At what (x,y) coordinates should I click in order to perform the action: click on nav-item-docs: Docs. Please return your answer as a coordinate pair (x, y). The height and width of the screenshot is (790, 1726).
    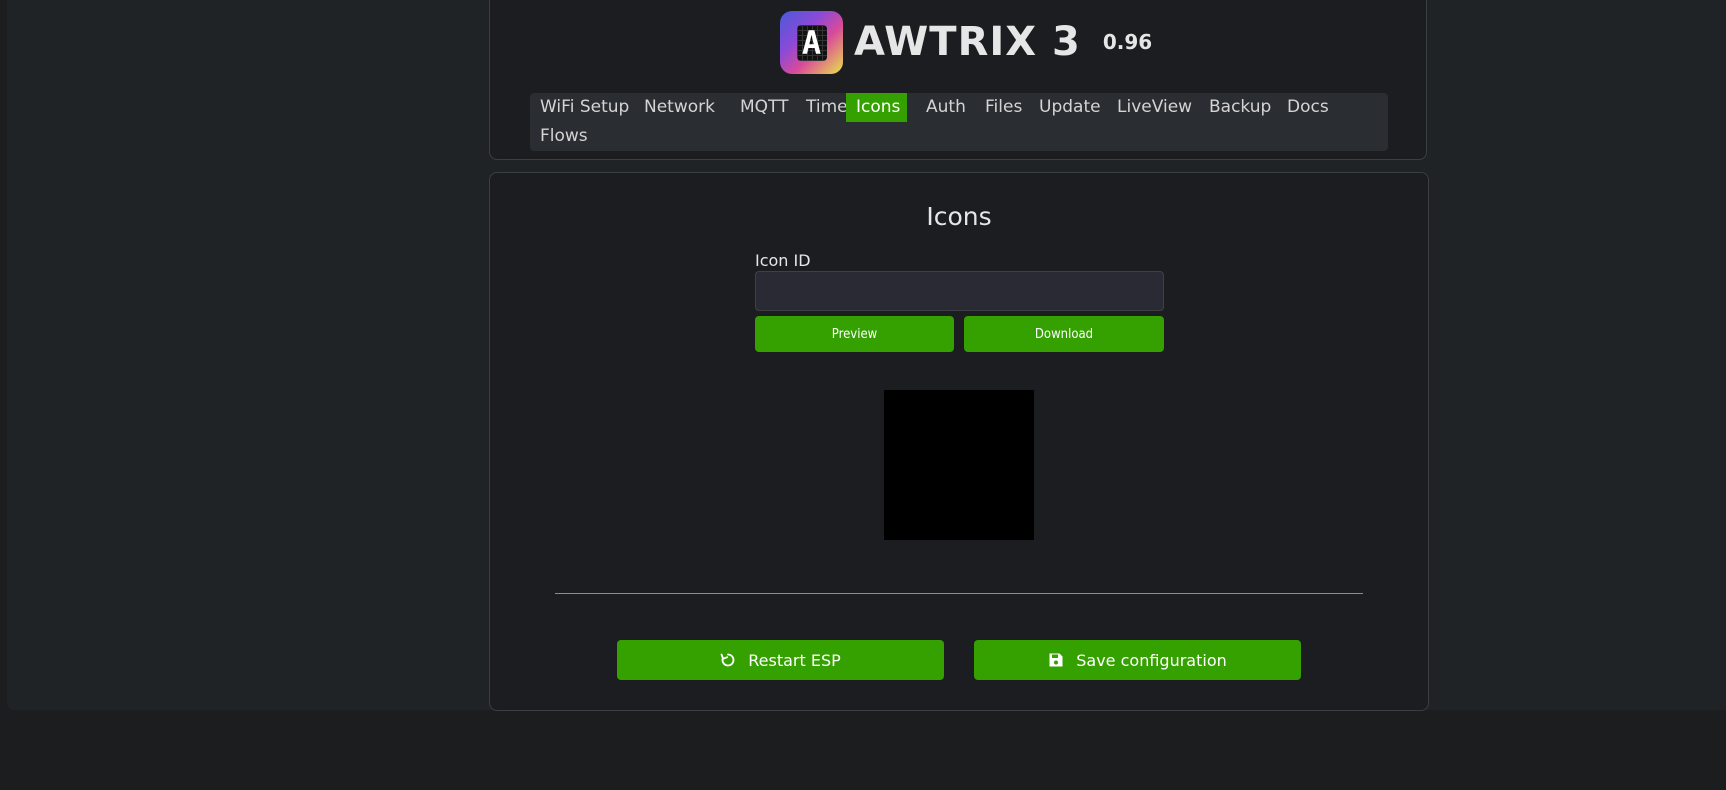
    Looking at the image, I should click on (1308, 107).